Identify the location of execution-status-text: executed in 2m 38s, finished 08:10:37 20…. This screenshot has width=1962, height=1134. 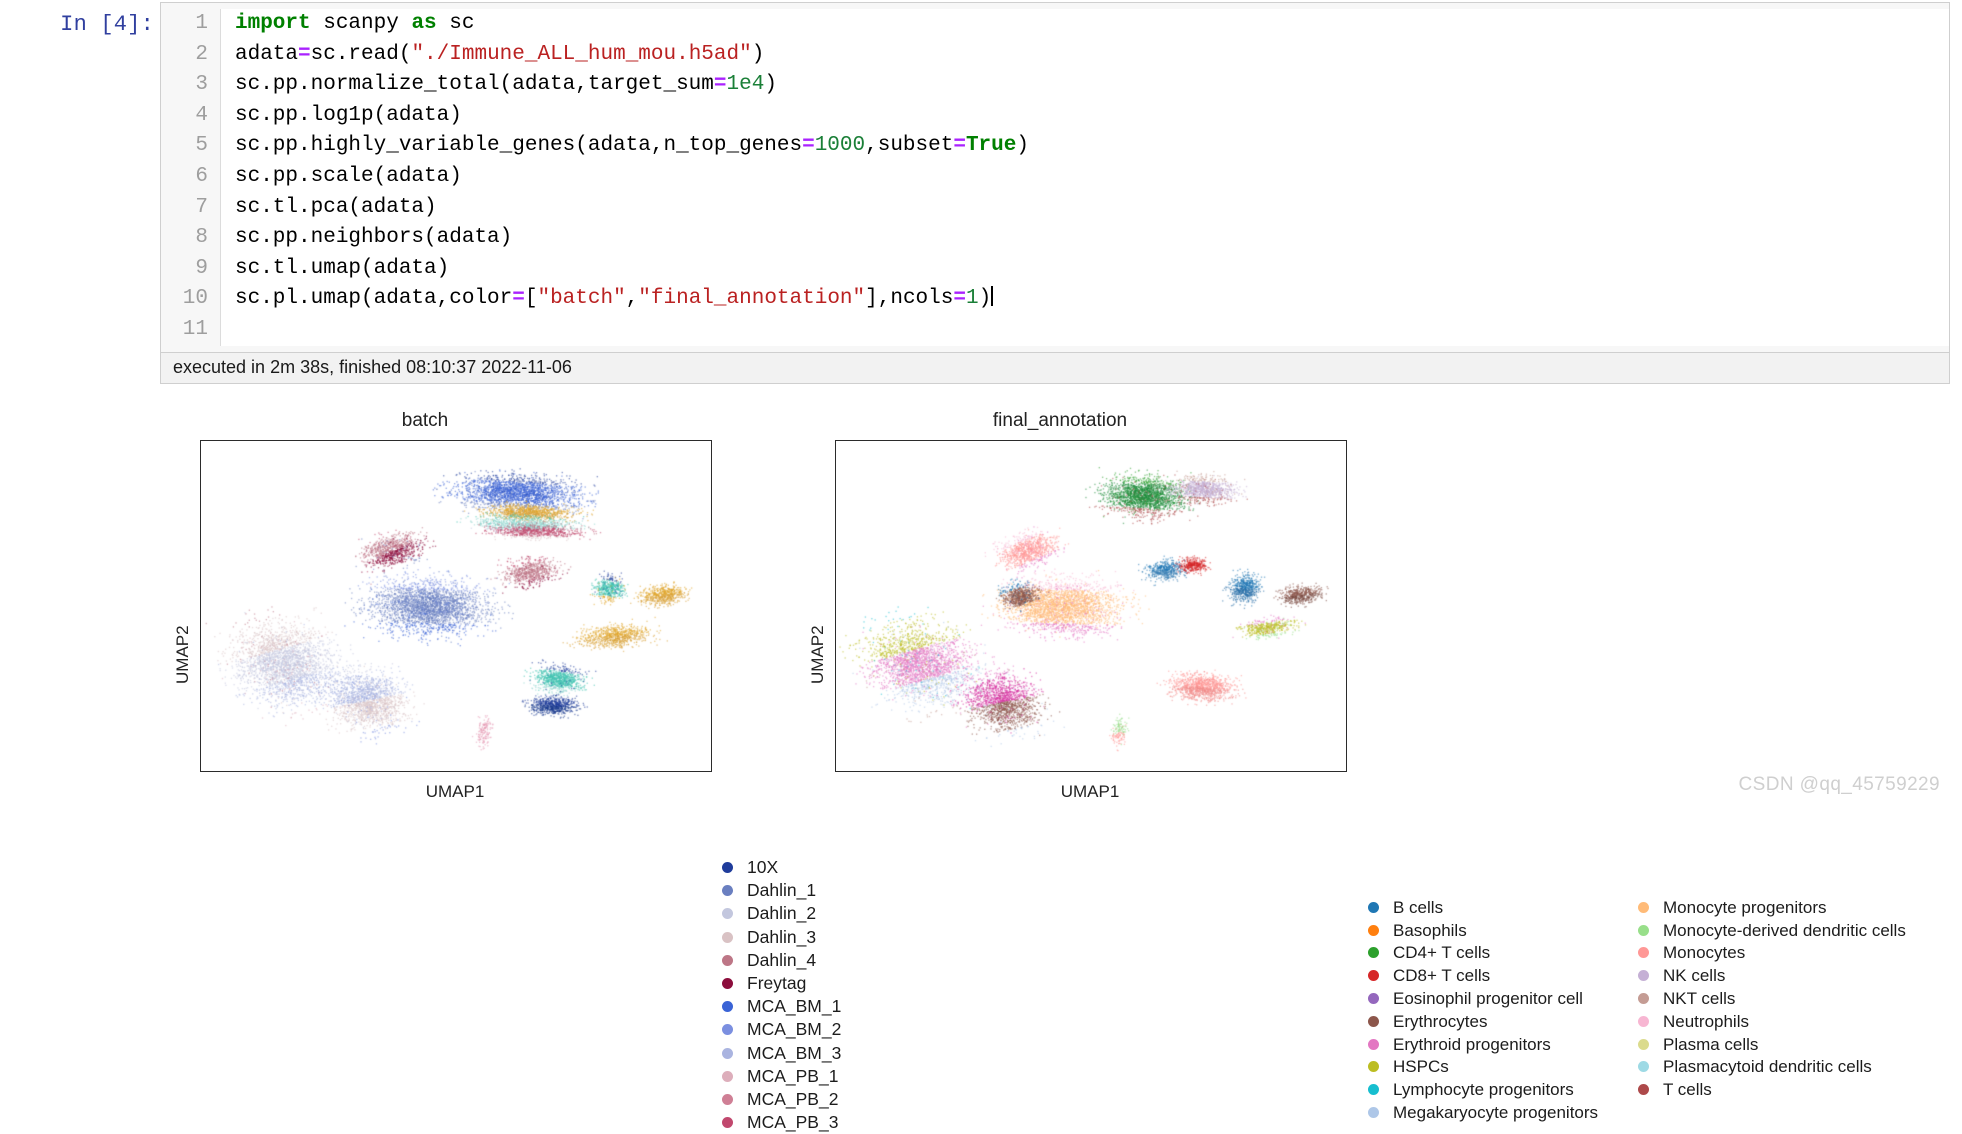
(372, 366).